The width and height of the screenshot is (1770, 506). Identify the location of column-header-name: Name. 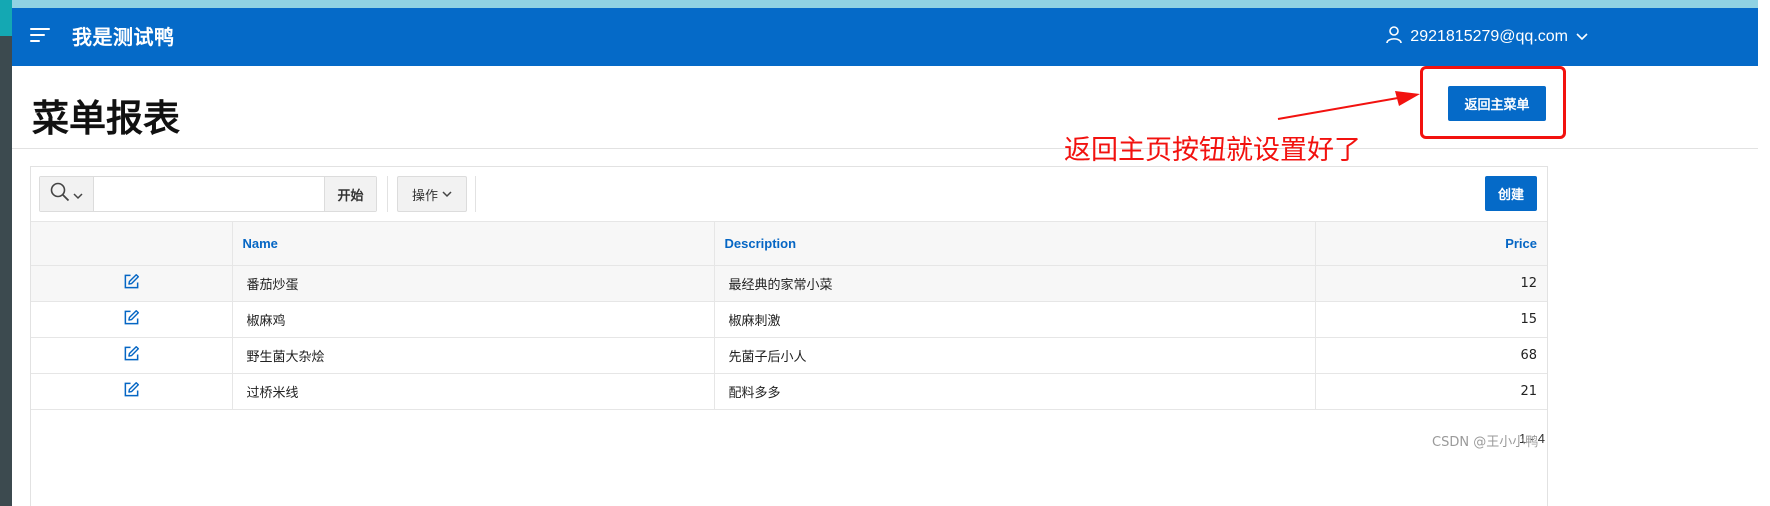
(472, 243).